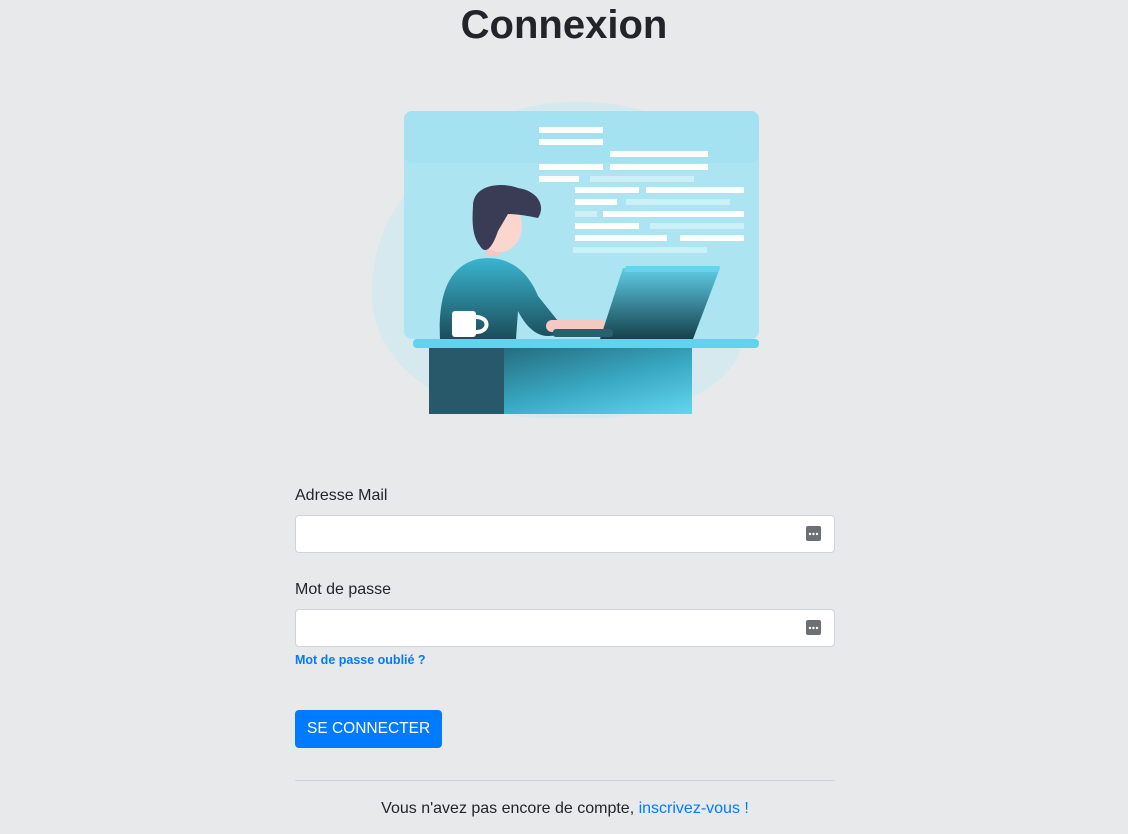 This screenshot has width=1128, height=834. What do you see at coordinates (565, 780) in the screenshot?
I see `divider` at bounding box center [565, 780].